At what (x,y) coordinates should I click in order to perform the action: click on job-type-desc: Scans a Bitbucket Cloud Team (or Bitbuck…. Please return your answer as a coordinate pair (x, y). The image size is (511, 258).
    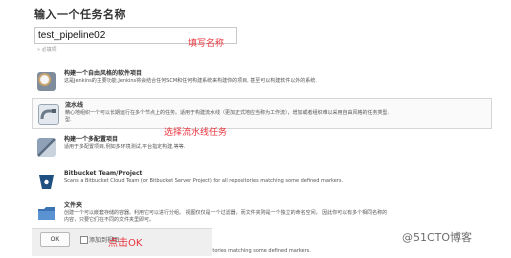
    Looking at the image, I should click on (204, 181).